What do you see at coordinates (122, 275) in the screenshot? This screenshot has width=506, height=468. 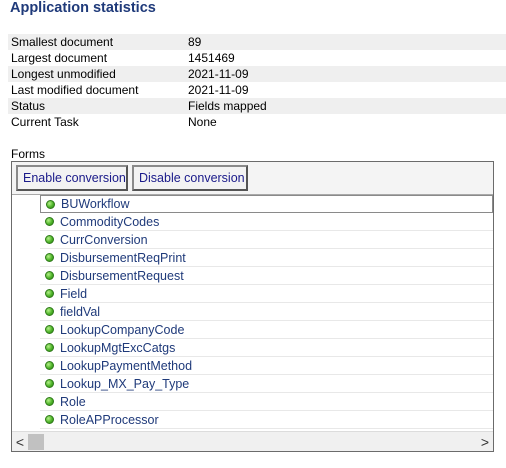 I see `form-name: DisbursementRequest` at bounding box center [122, 275].